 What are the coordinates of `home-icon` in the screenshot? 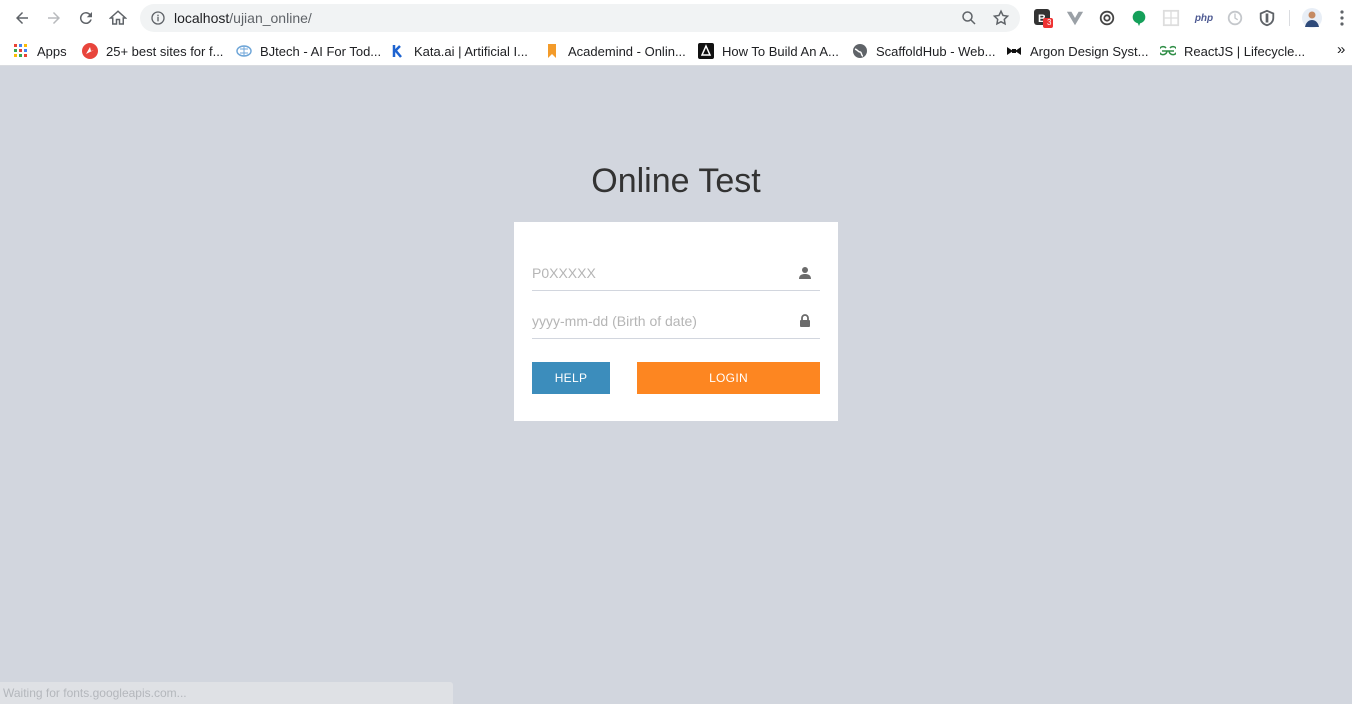 It's located at (118, 17).